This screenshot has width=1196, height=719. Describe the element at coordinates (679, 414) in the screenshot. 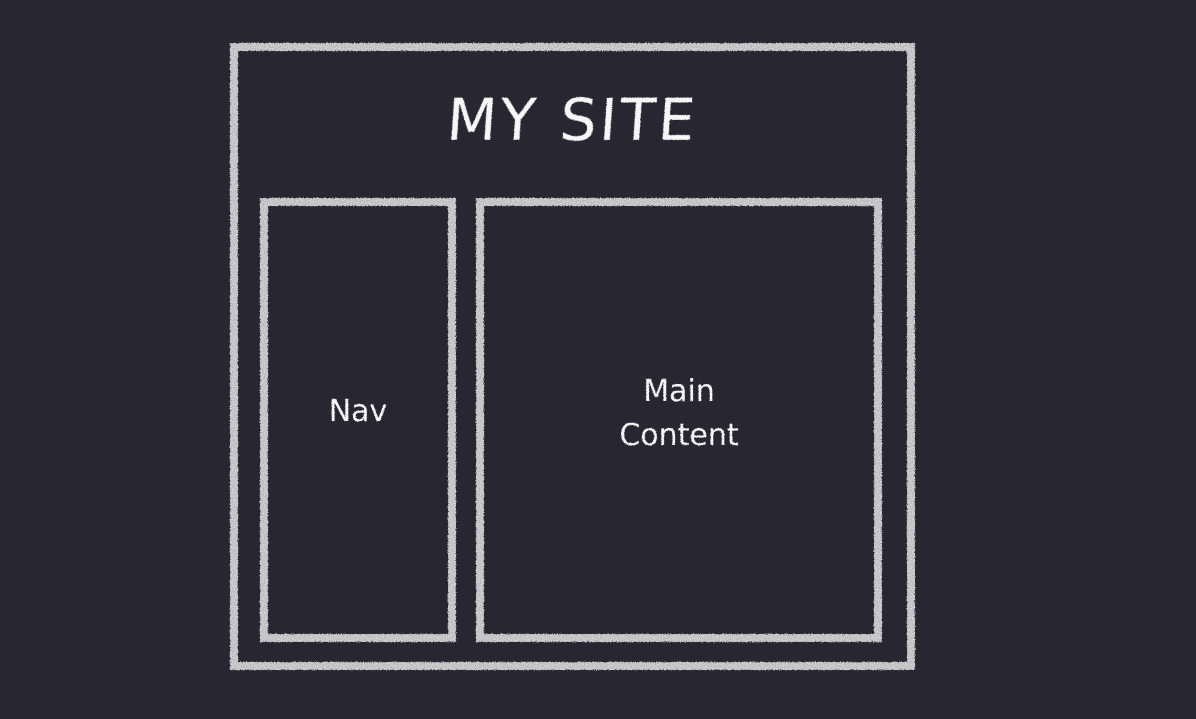

I see `main-content-label: Main Content` at that location.